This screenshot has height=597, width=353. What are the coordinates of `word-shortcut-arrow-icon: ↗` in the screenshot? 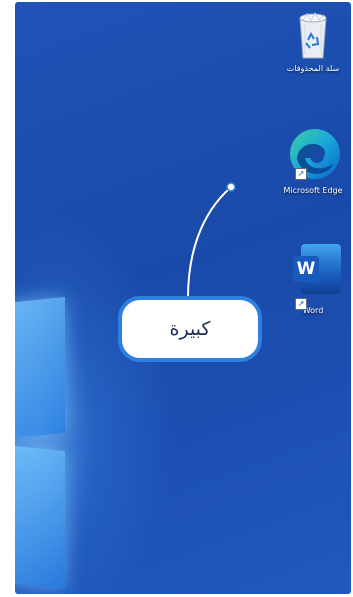 It's located at (301, 304).